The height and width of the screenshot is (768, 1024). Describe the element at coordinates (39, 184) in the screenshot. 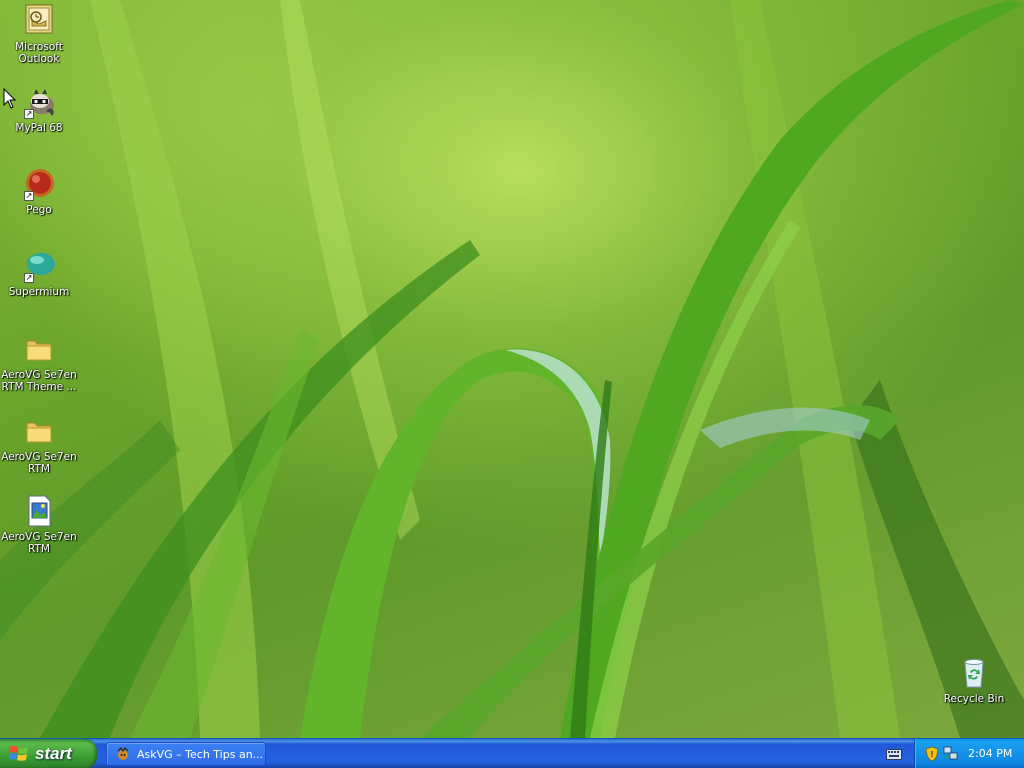

I see `pego-icon: ↗` at that location.